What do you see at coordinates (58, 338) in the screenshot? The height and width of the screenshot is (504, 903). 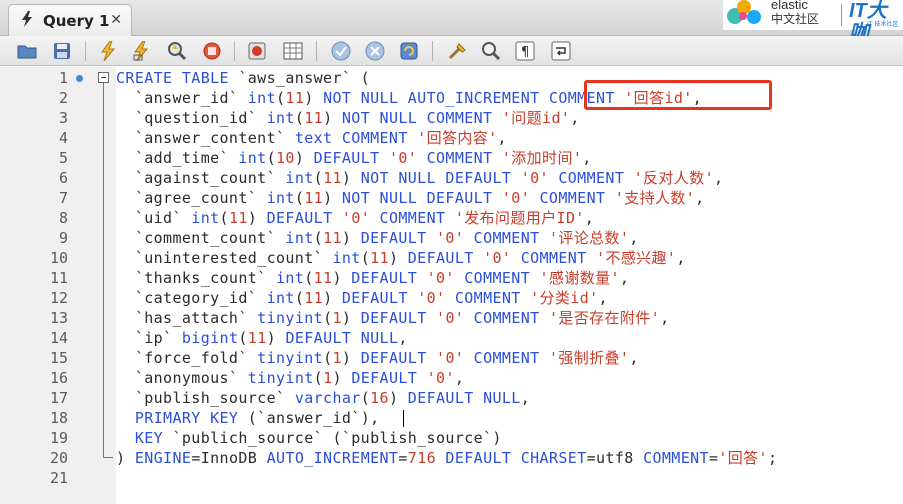 I see `line-number: 14` at bounding box center [58, 338].